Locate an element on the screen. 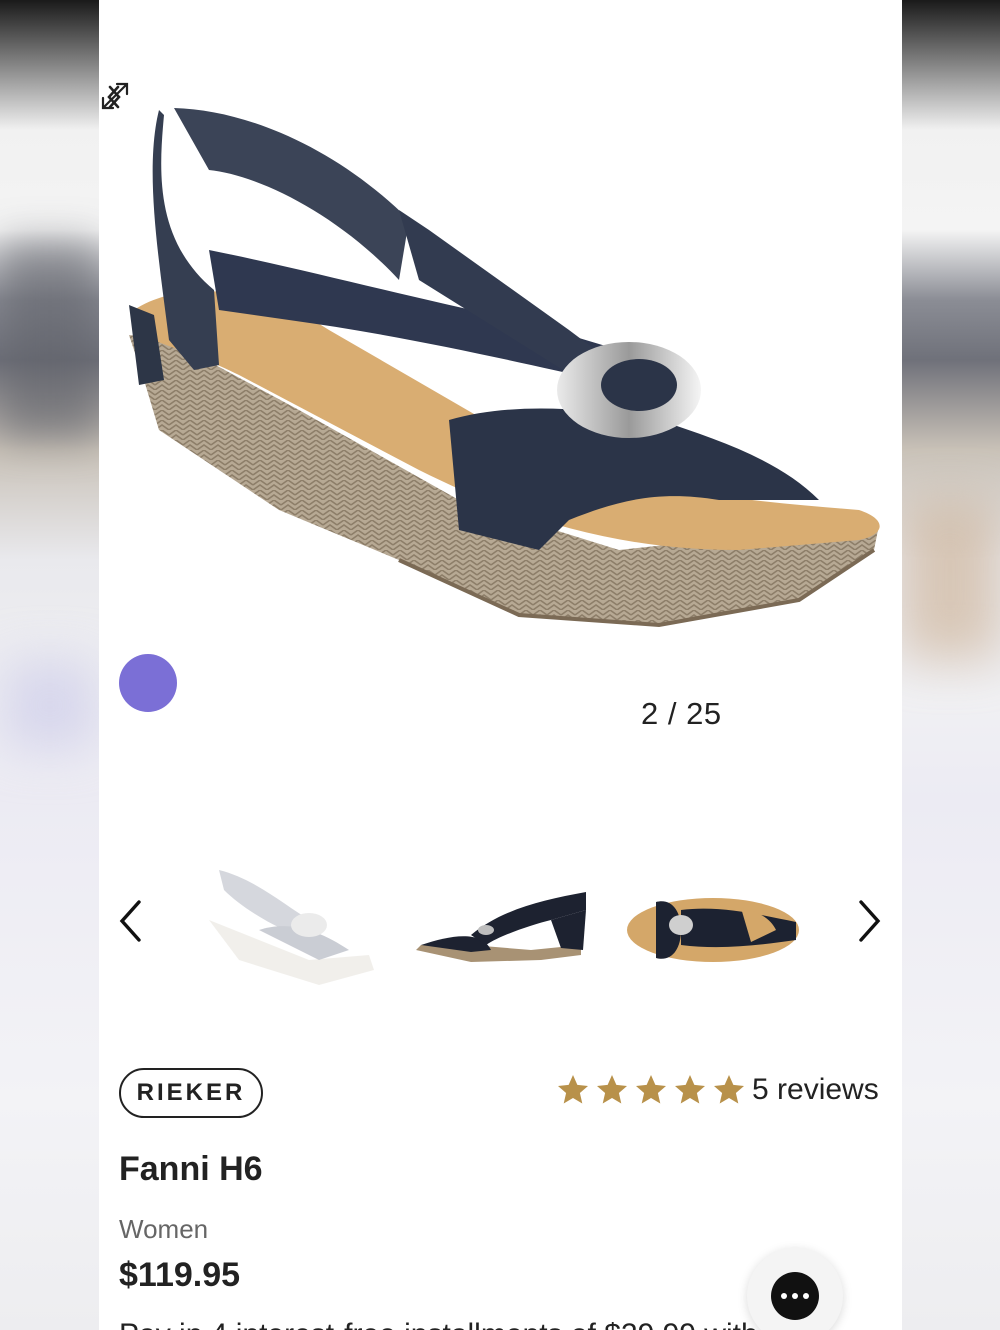 The width and height of the screenshot is (1000, 1330). chat-button is located at coordinates (795, 1289).